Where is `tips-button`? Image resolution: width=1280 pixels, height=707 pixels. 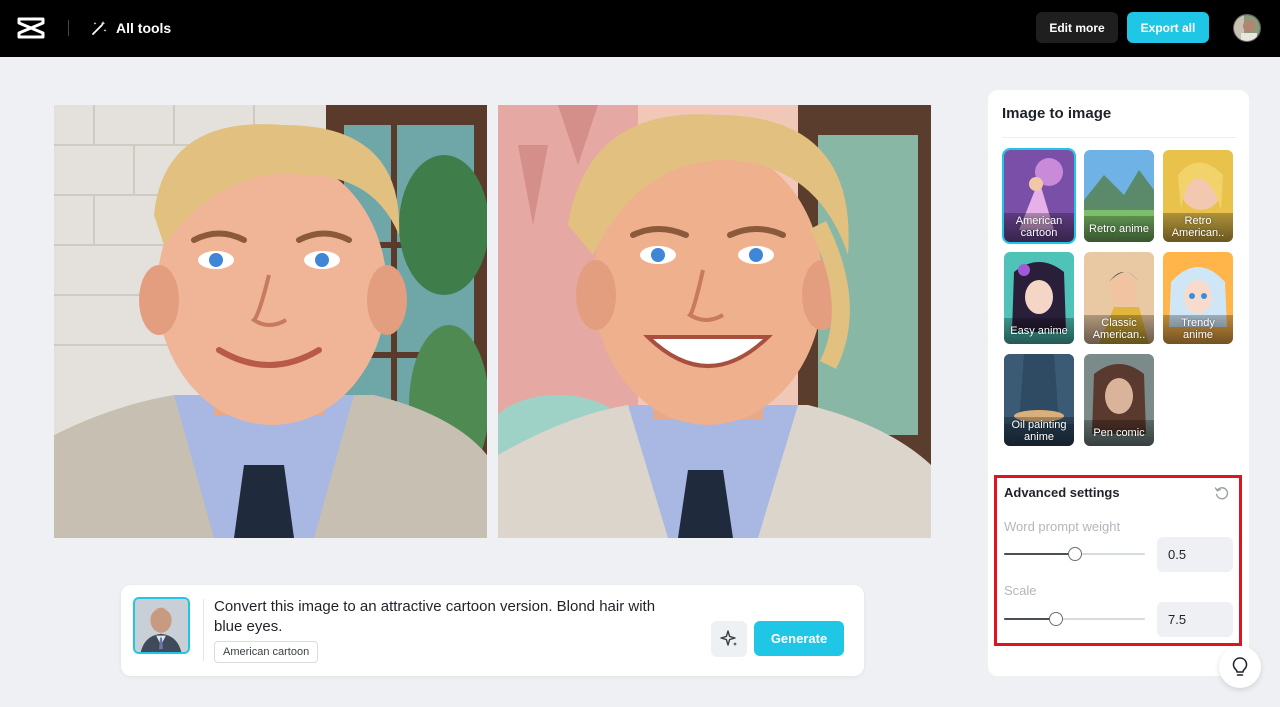
tips-button is located at coordinates (1240, 667).